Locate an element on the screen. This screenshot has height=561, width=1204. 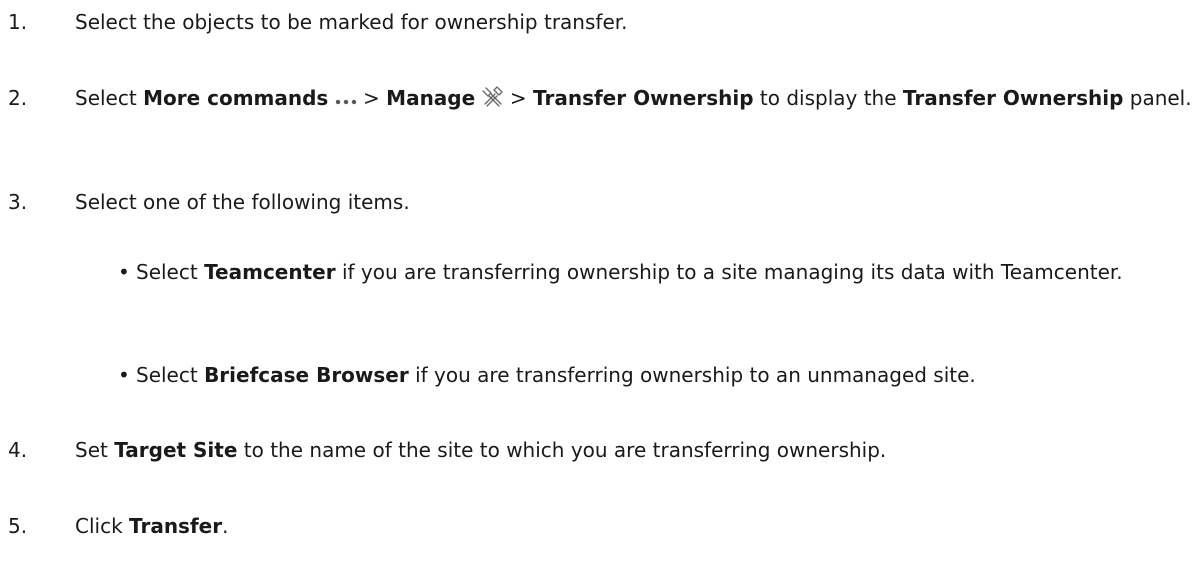
more-commands-icon is located at coordinates (346, 100).